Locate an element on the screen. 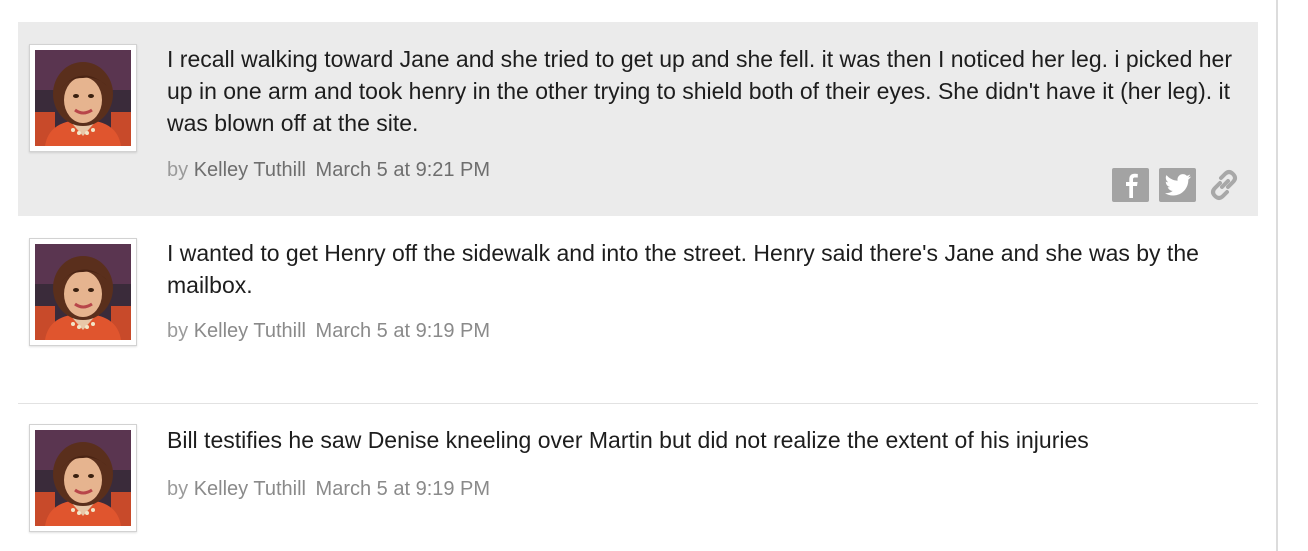 Image resolution: width=1308 pixels, height=551 pixels. twitter-share-button is located at coordinates (1177, 185).